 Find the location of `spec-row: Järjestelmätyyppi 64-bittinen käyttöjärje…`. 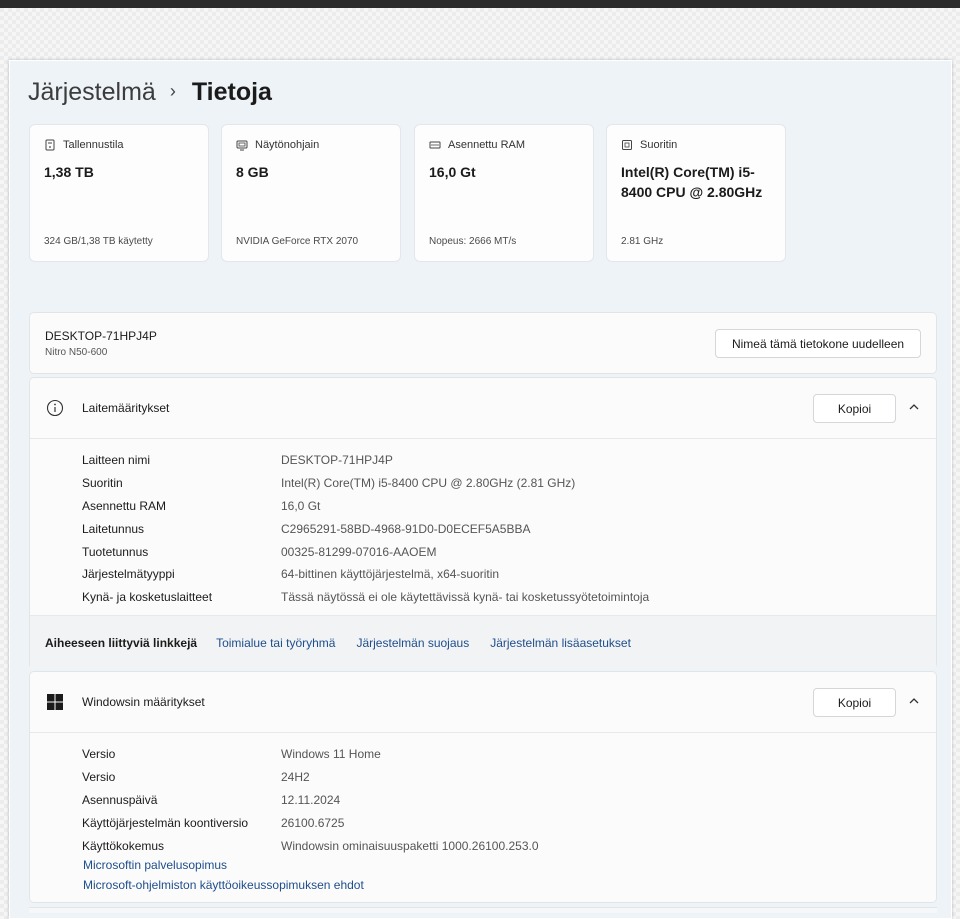

spec-row: Järjestelmätyyppi 64-bittinen käyttöjärje… is located at coordinates (365, 574).